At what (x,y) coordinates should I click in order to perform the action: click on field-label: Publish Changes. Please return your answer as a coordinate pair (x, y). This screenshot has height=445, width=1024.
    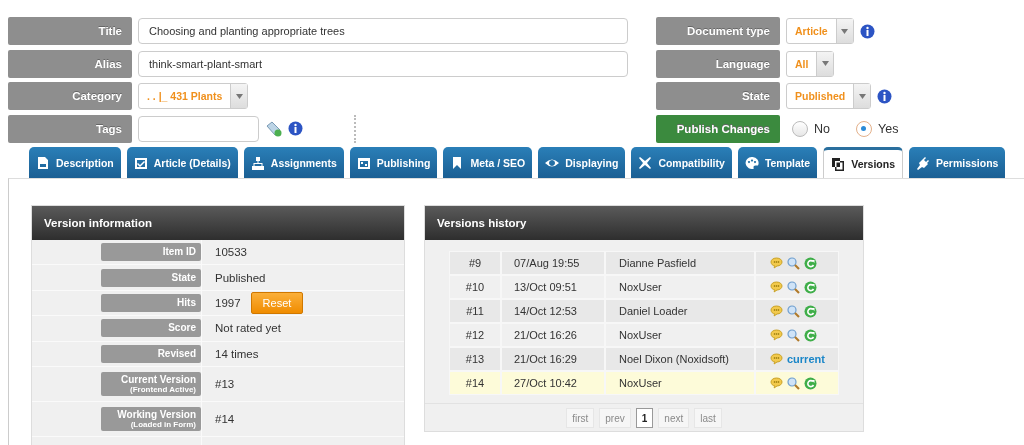
    Looking at the image, I should click on (718, 128).